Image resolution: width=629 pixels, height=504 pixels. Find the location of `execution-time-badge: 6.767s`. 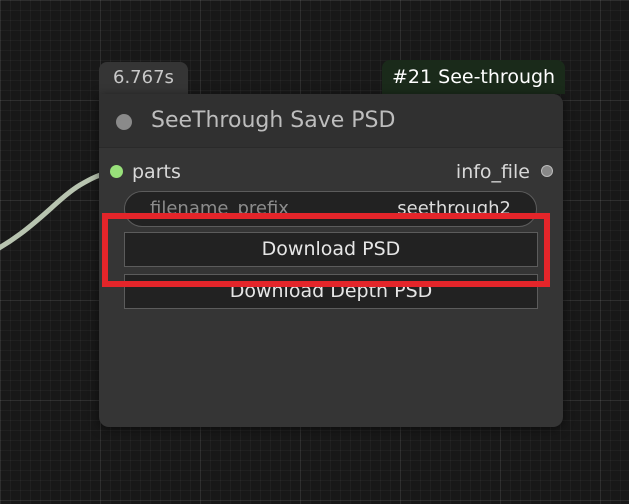

execution-time-badge: 6.767s is located at coordinates (143, 78).